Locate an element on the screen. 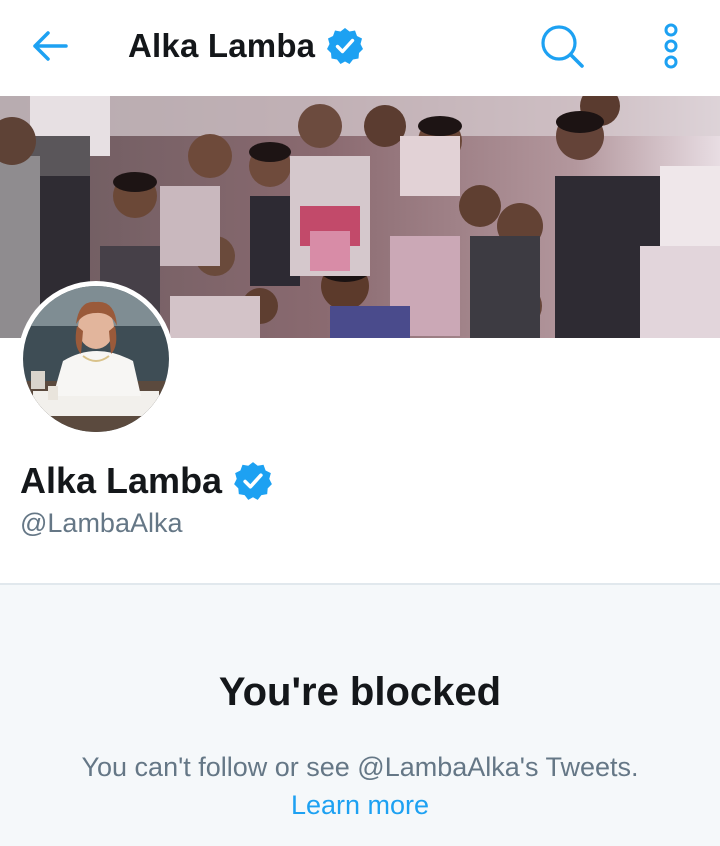  back-arrow-icon is located at coordinates (50, 46).